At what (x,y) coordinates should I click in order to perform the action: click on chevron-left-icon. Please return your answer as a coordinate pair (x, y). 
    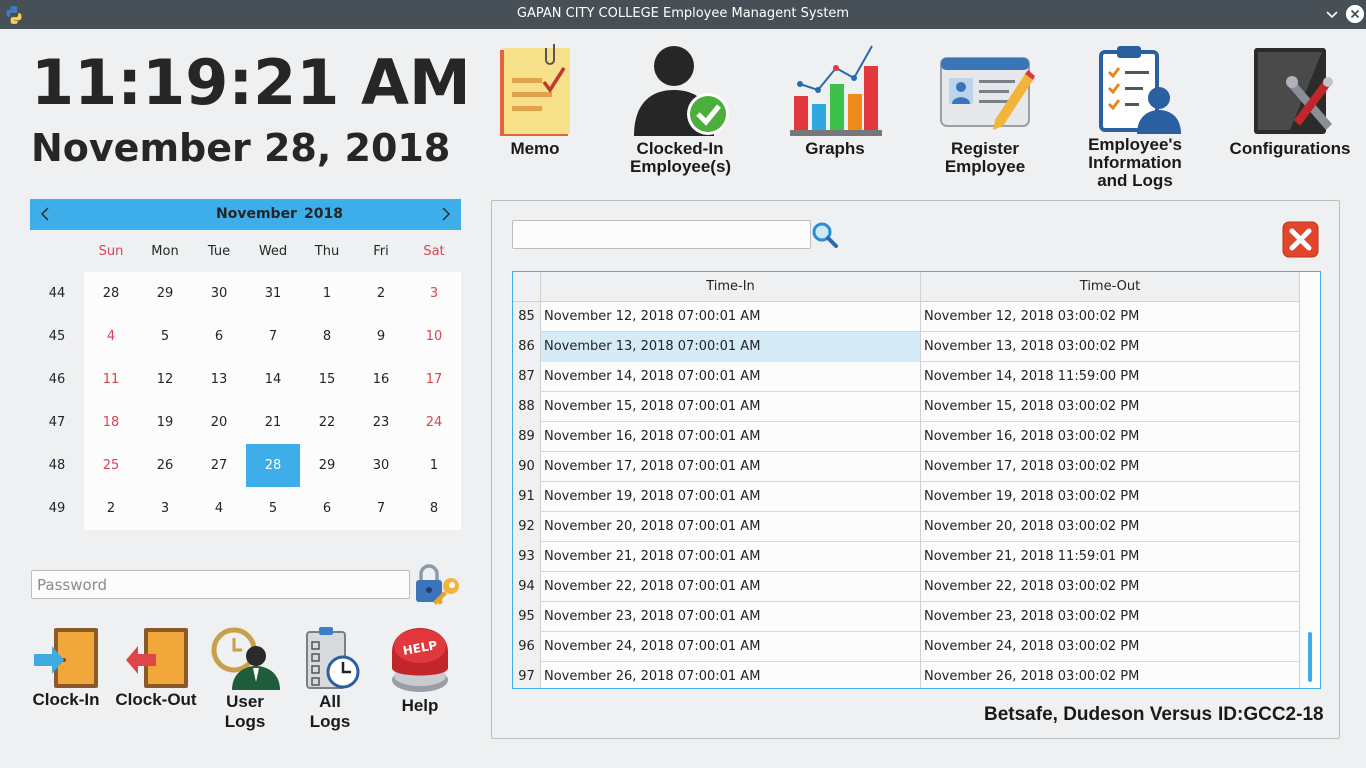
    Looking at the image, I should click on (45, 214).